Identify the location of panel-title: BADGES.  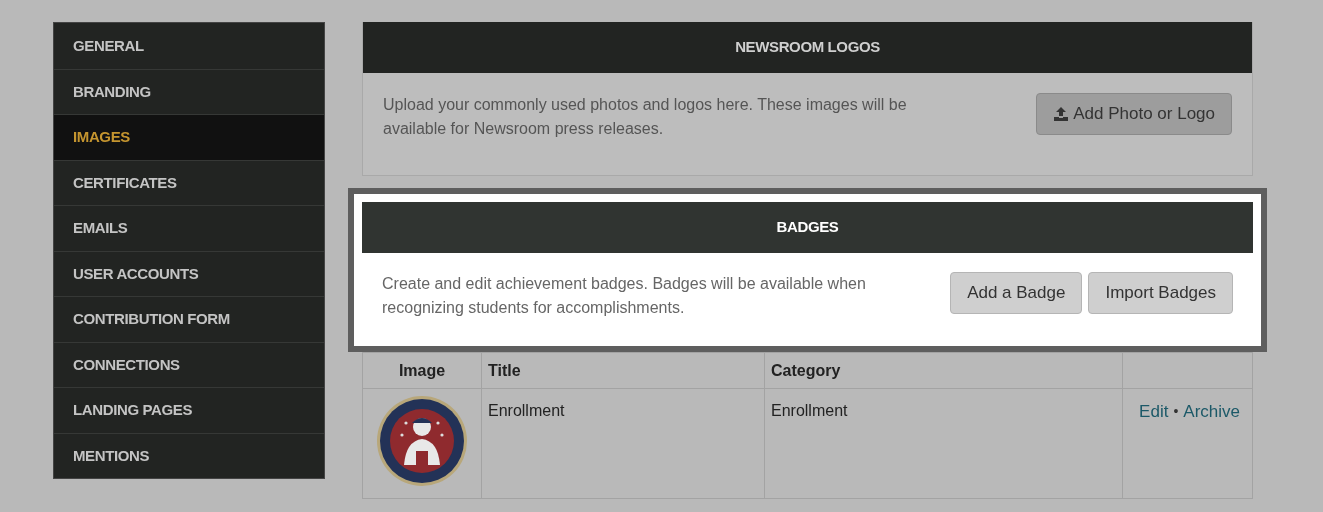
(807, 227).